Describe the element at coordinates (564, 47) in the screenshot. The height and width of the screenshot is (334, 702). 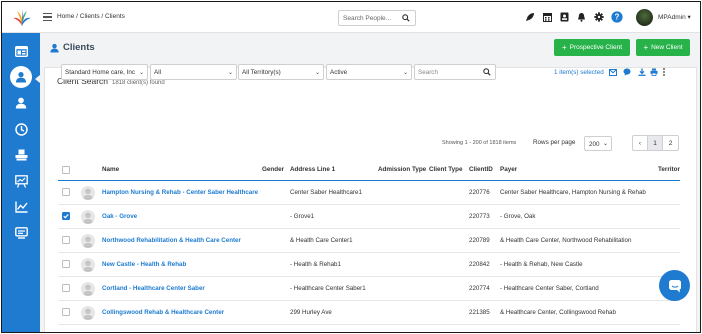
I see `plus-icon: +` at that location.